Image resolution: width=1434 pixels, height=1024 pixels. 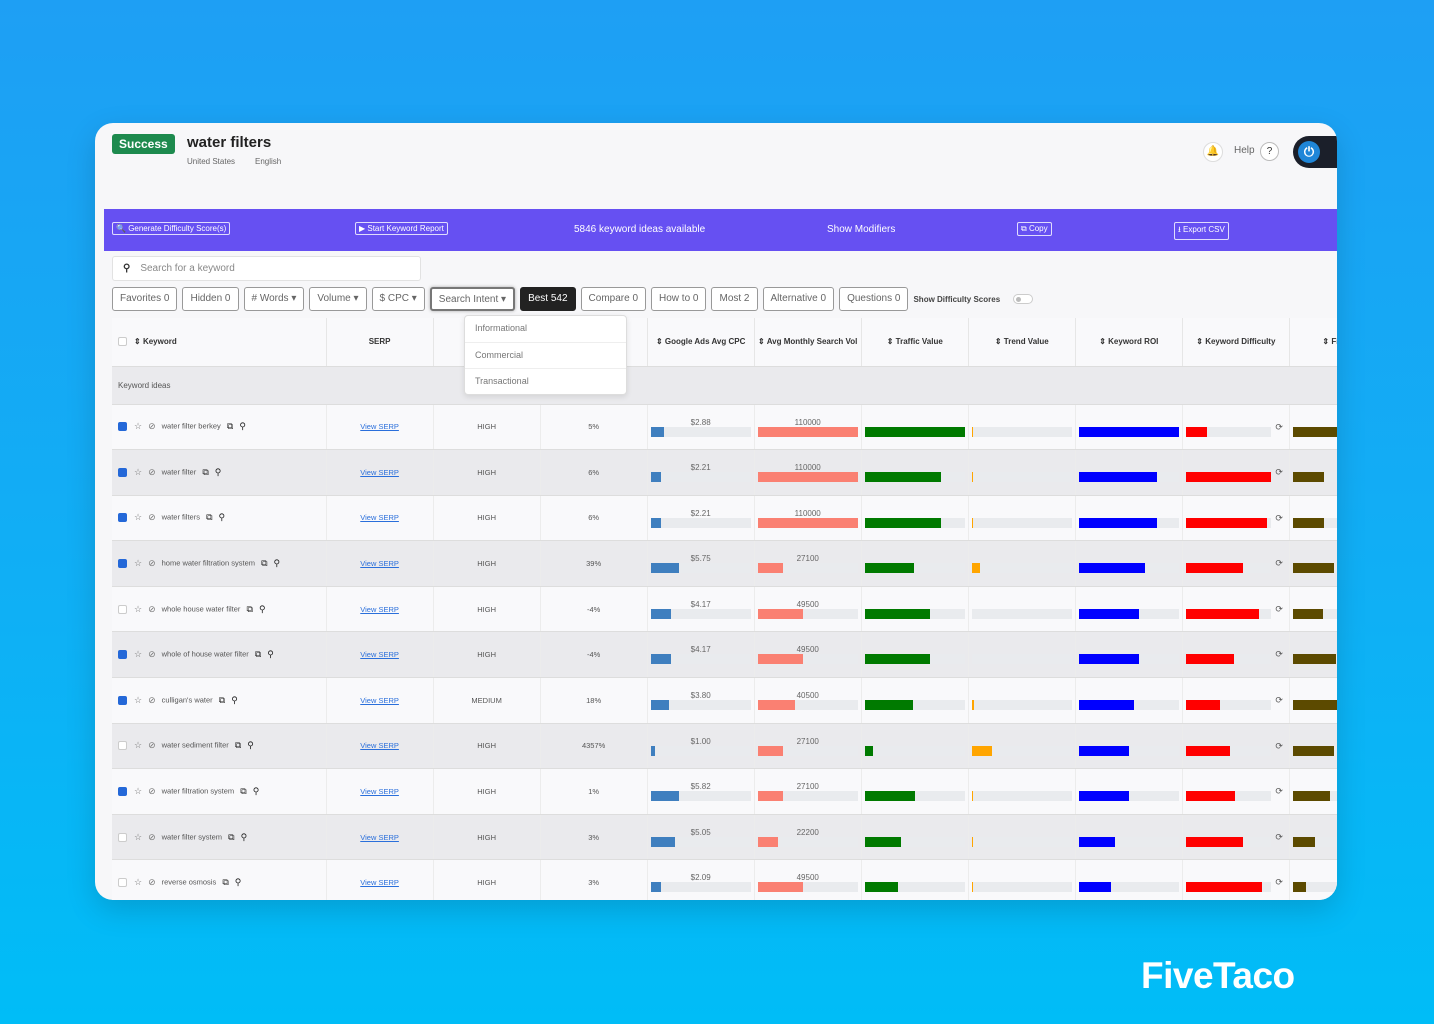 I want to click on filter-button: How to 0, so click(x=679, y=299).